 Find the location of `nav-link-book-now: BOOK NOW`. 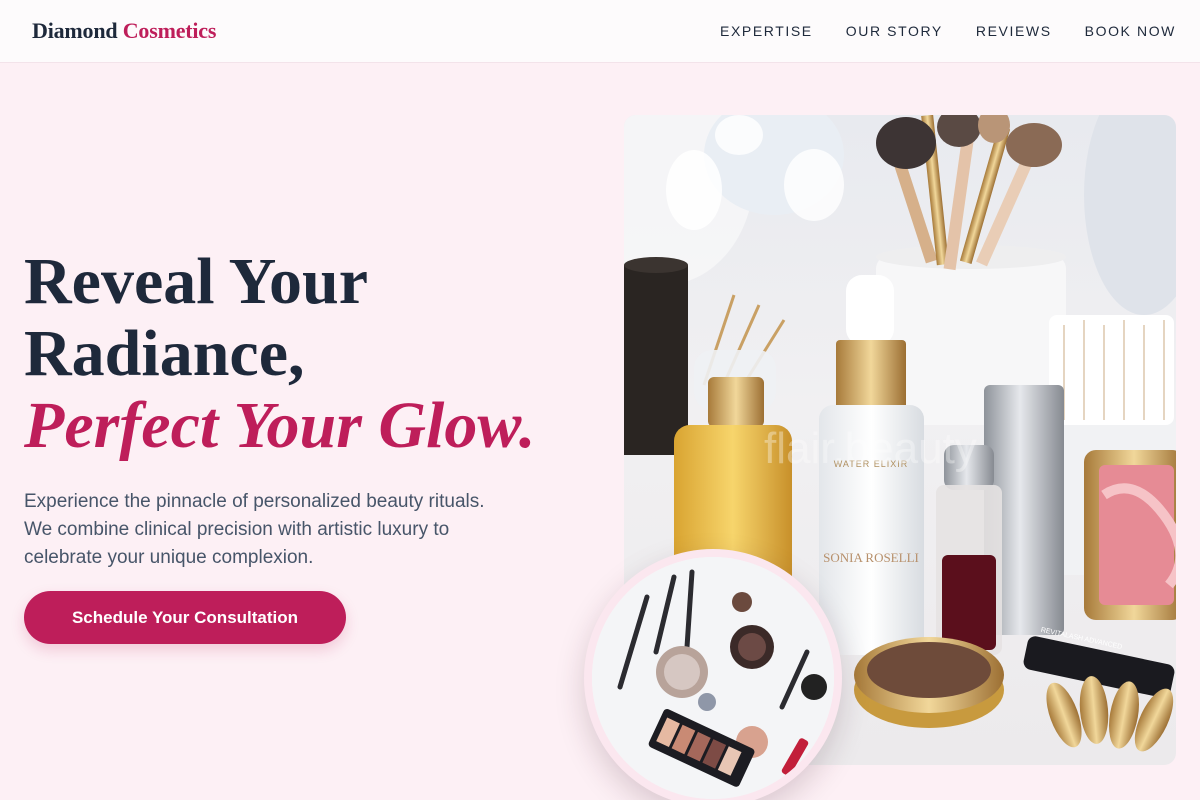

nav-link-book-now: BOOK NOW is located at coordinates (1130, 31).